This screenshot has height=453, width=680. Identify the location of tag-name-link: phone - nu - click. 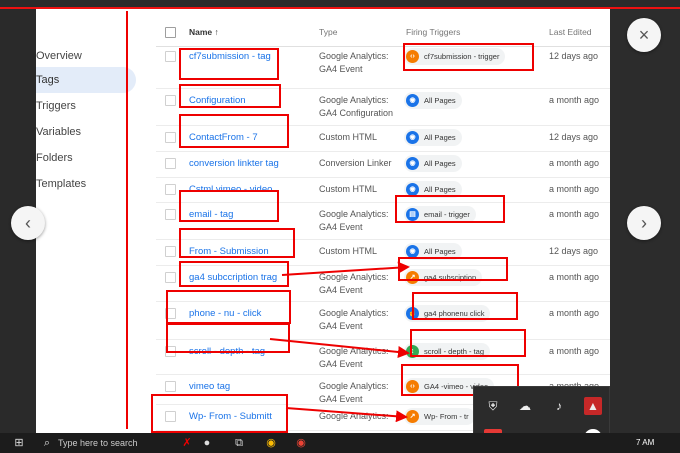
(225, 313).